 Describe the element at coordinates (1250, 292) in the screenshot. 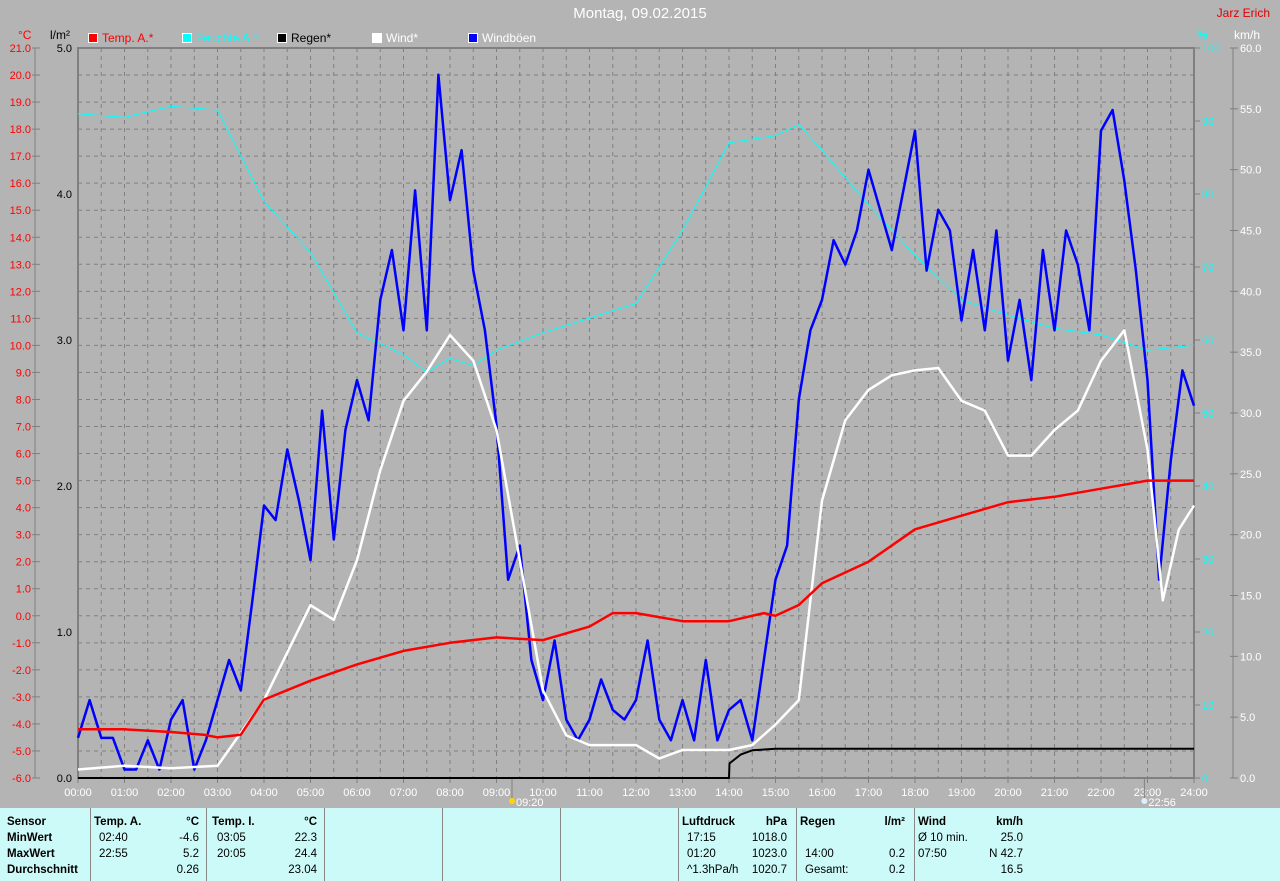

I see `wind-tick-label: 40.0` at that location.